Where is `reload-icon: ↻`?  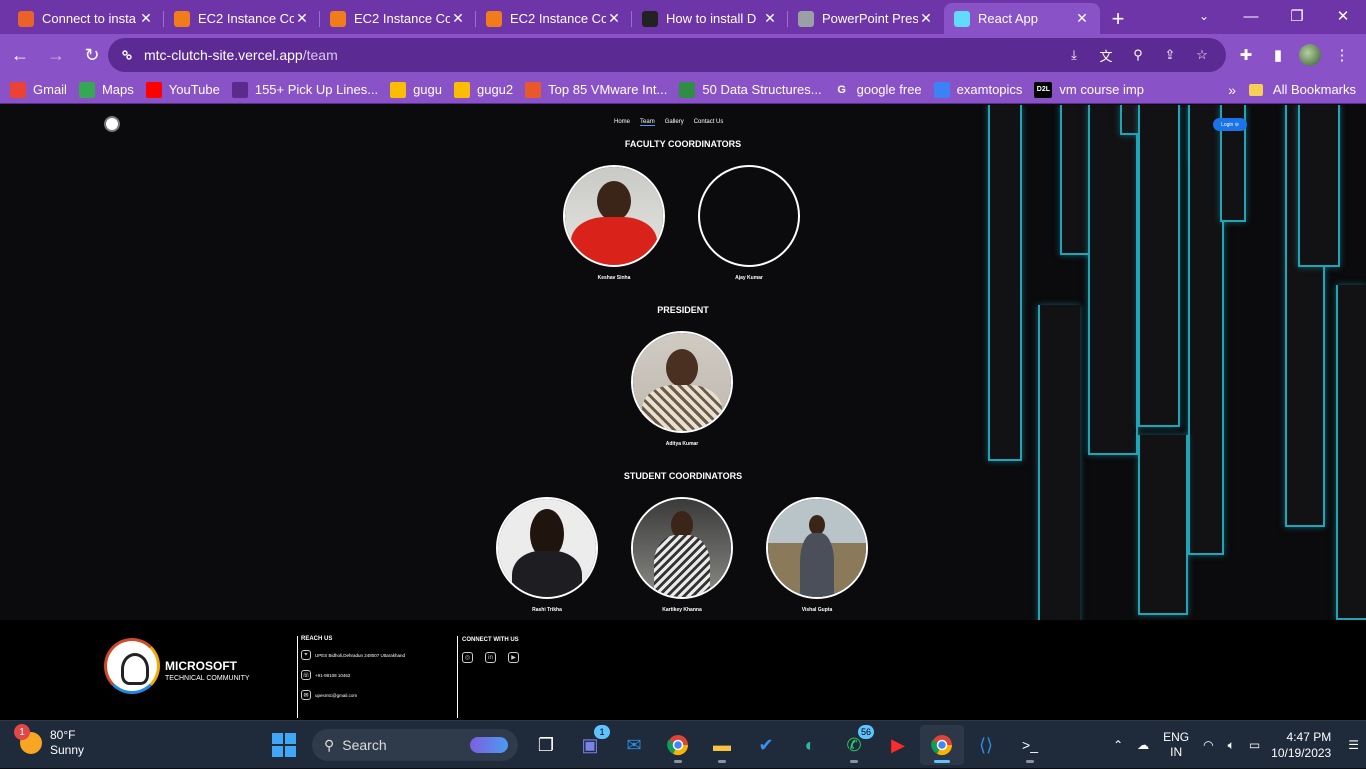
reload-icon: ↻ is located at coordinates (92, 55).